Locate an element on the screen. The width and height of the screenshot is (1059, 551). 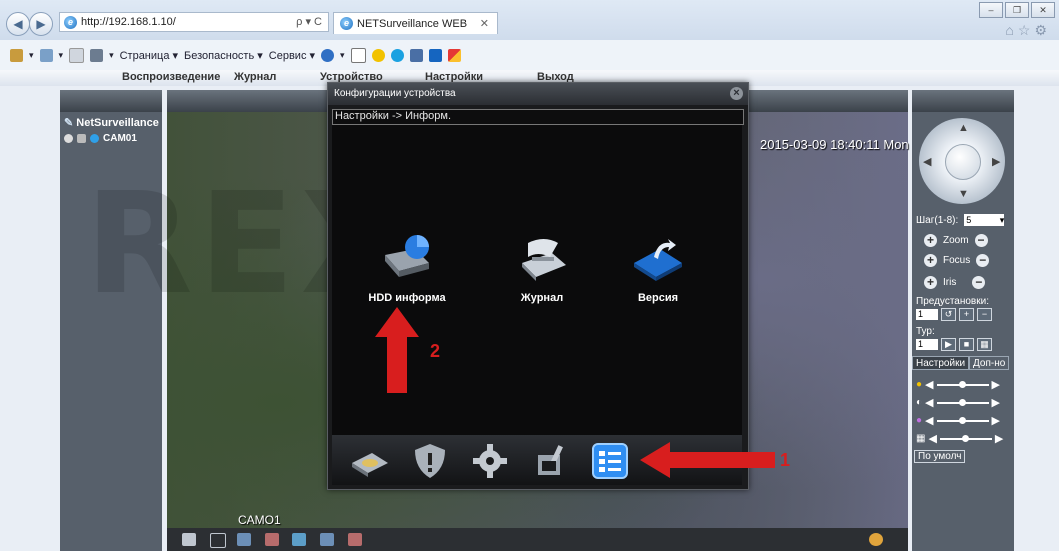
tour-grid-button: ▦ is located at coordinates (984, 344).